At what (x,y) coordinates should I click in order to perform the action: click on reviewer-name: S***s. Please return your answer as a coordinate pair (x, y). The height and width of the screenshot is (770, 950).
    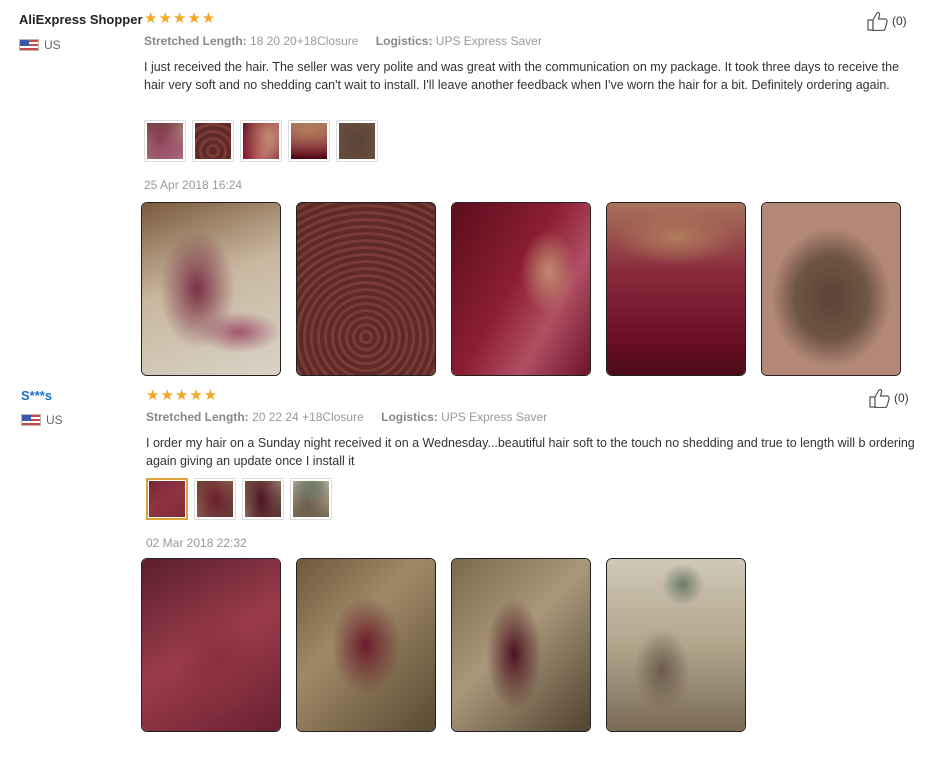
    Looking at the image, I should click on (36, 395).